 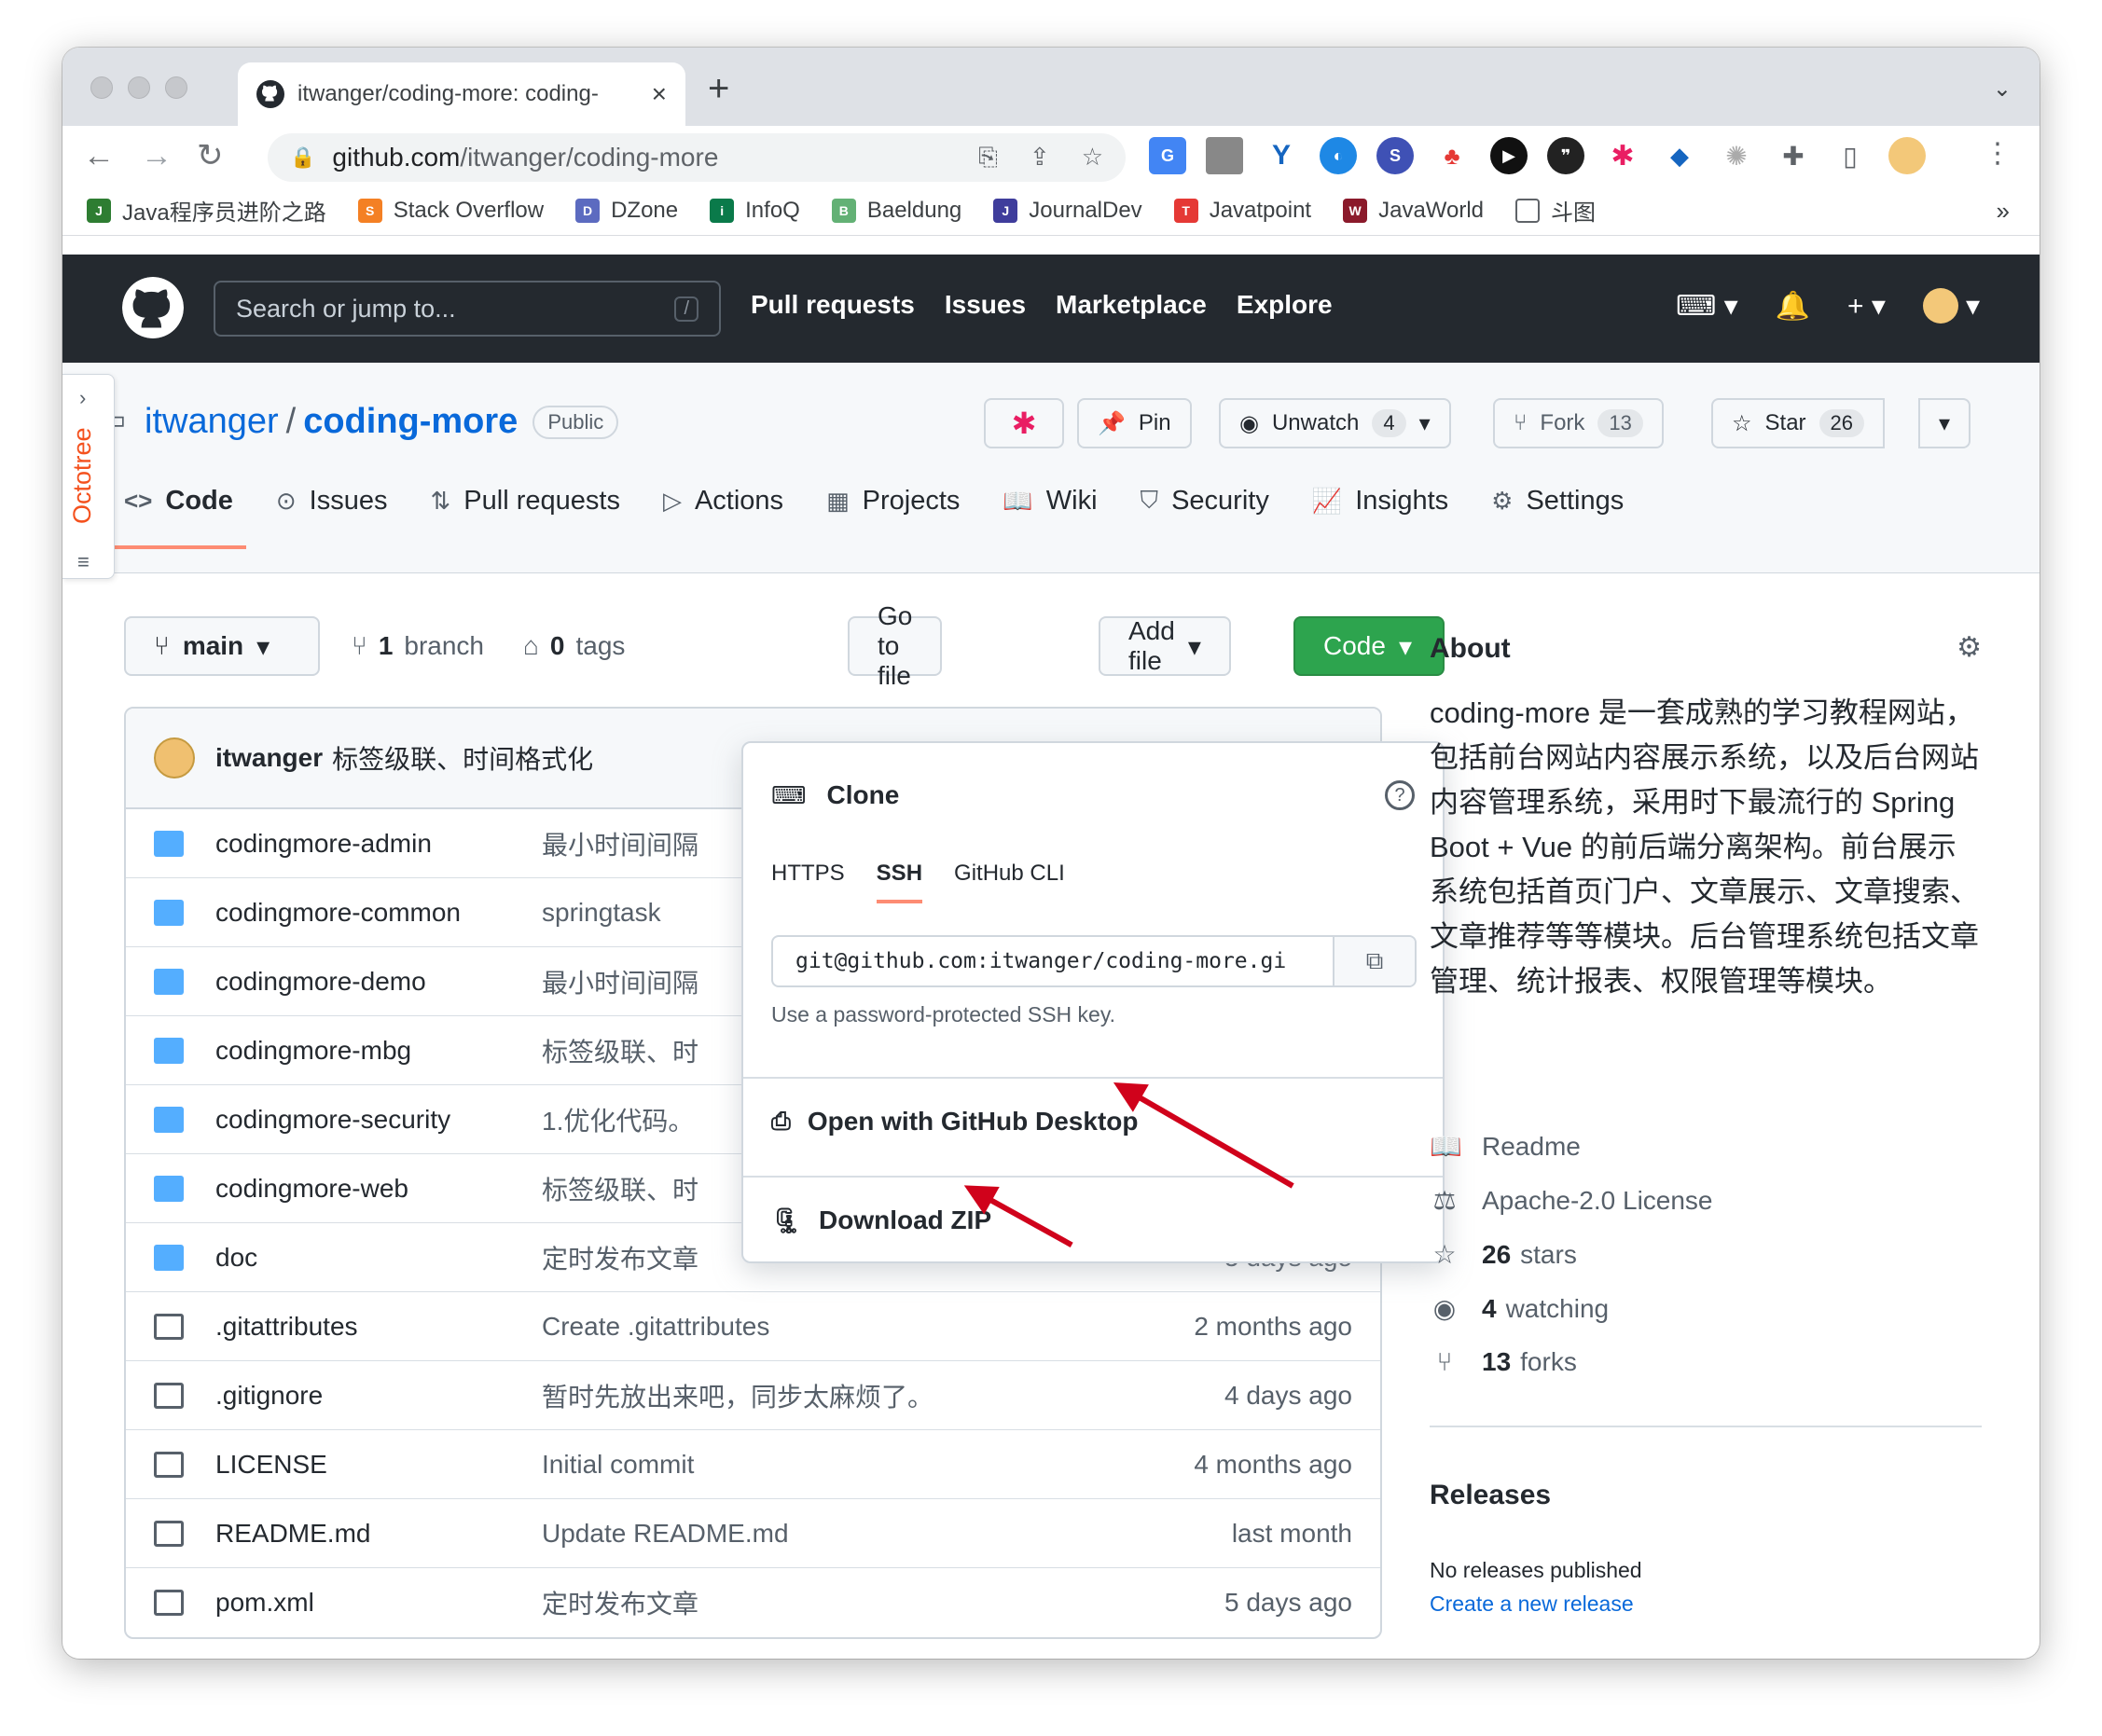 I want to click on file-name: .gitattributes, so click(x=287, y=1327).